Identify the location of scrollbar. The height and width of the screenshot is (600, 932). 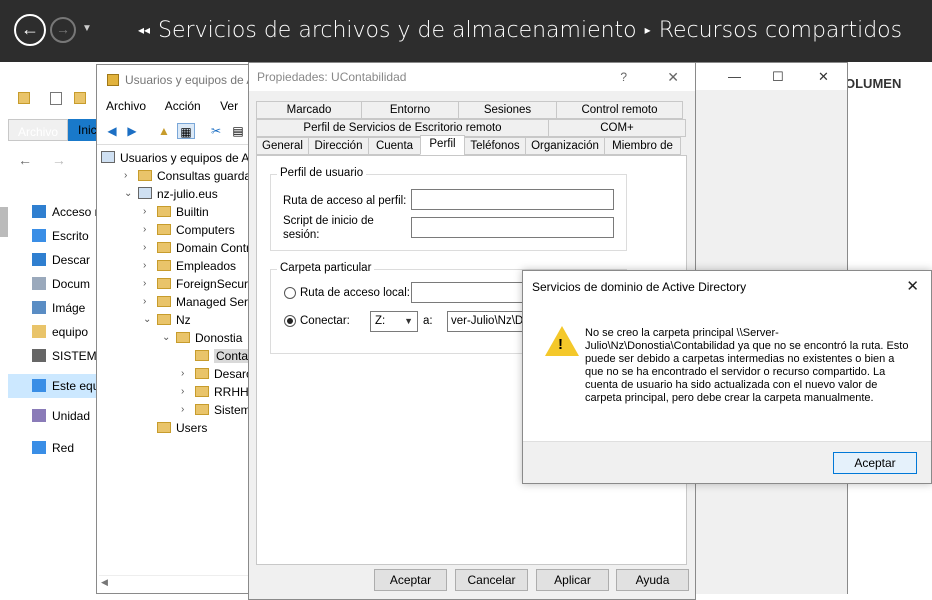
(4, 222).